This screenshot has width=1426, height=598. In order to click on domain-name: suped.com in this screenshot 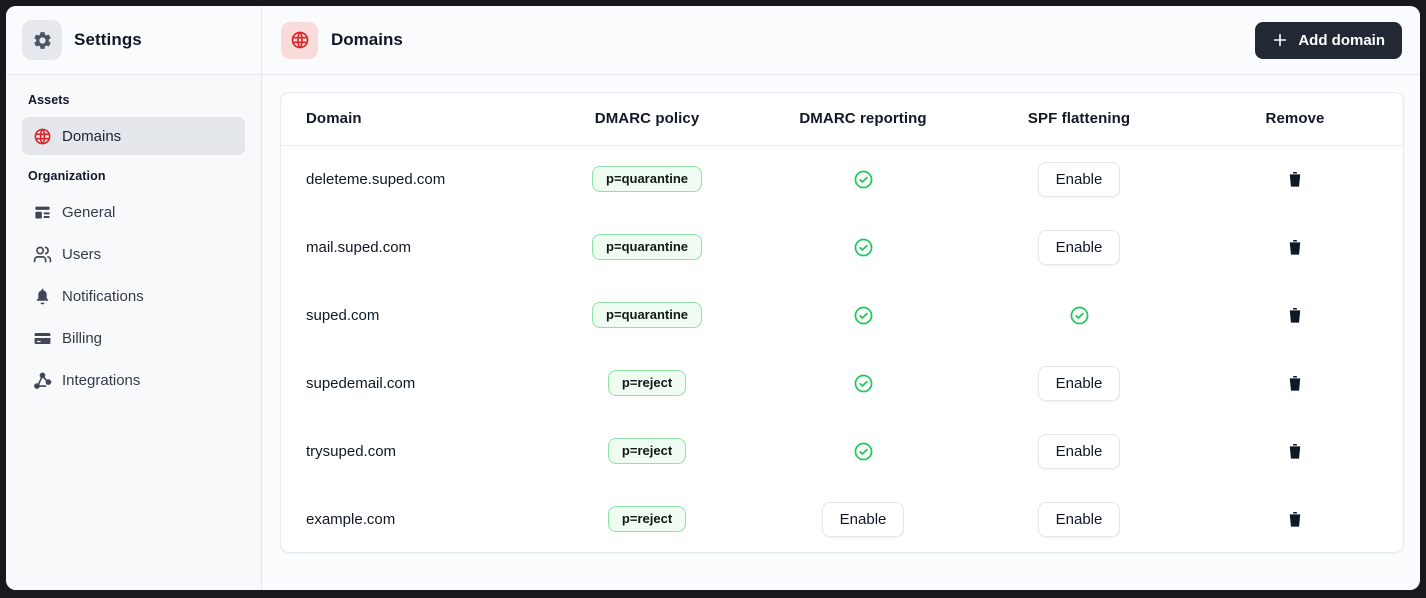, I will do `click(343, 315)`.